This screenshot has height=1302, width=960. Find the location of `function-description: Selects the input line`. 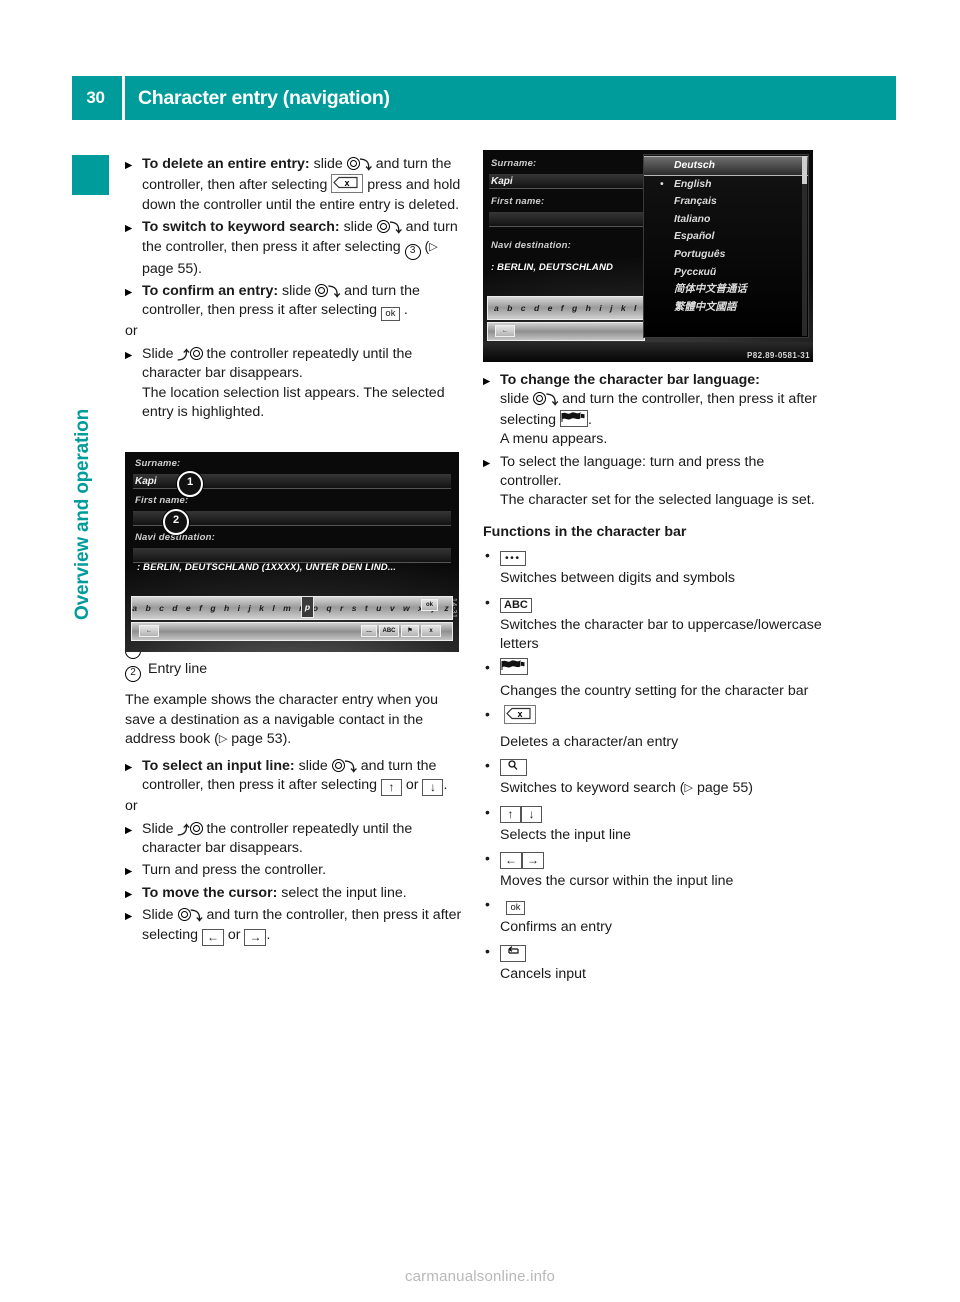

function-description: Selects the input line is located at coordinates (565, 834).